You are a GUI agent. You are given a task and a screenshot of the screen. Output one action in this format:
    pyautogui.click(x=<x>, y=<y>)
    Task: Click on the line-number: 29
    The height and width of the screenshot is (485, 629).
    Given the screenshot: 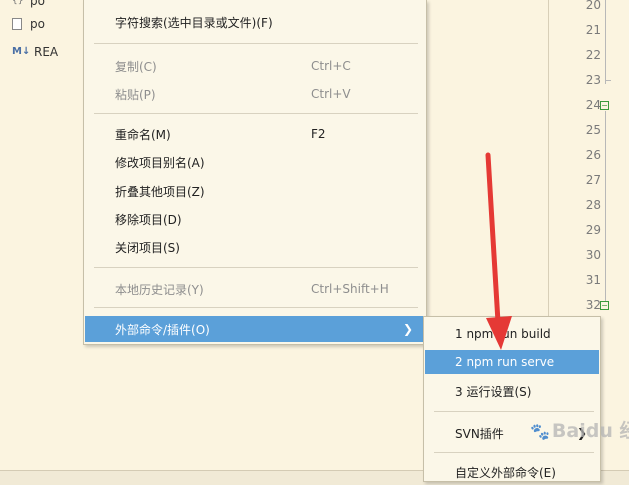 What is the action you would take?
    pyautogui.click(x=593, y=230)
    